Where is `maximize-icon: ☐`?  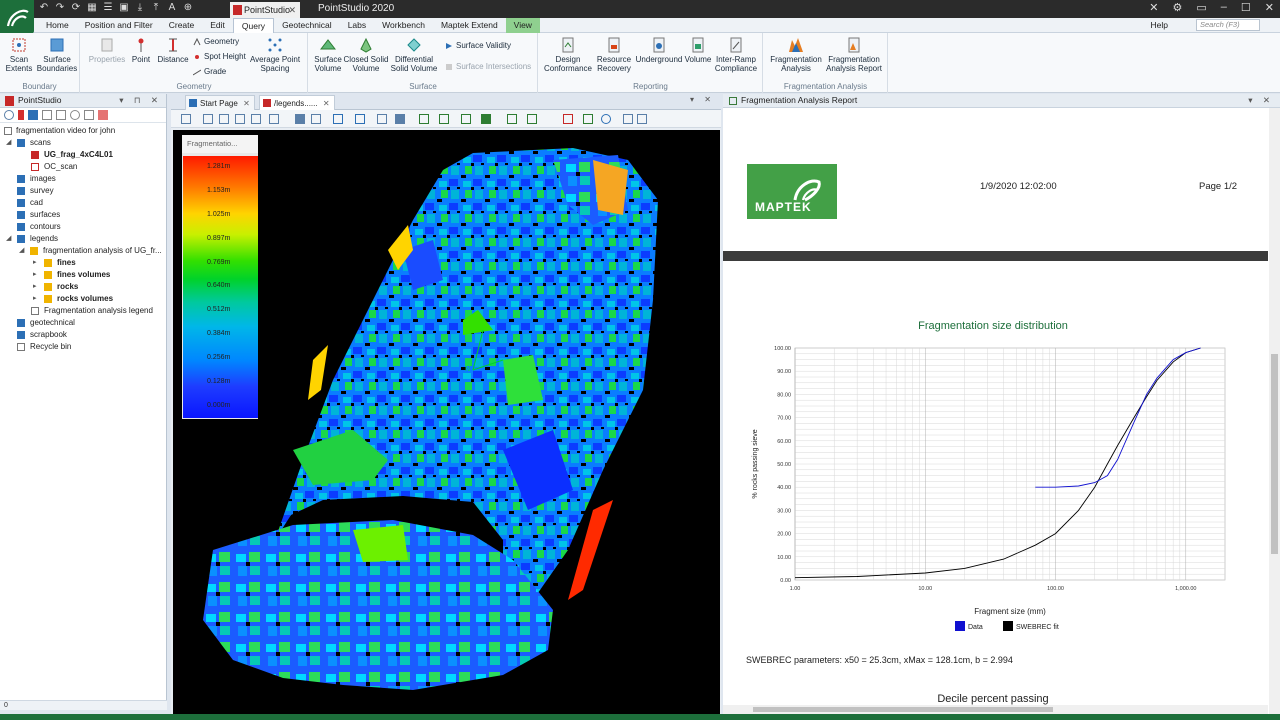
maximize-icon: ☐ is located at coordinates (1246, 7).